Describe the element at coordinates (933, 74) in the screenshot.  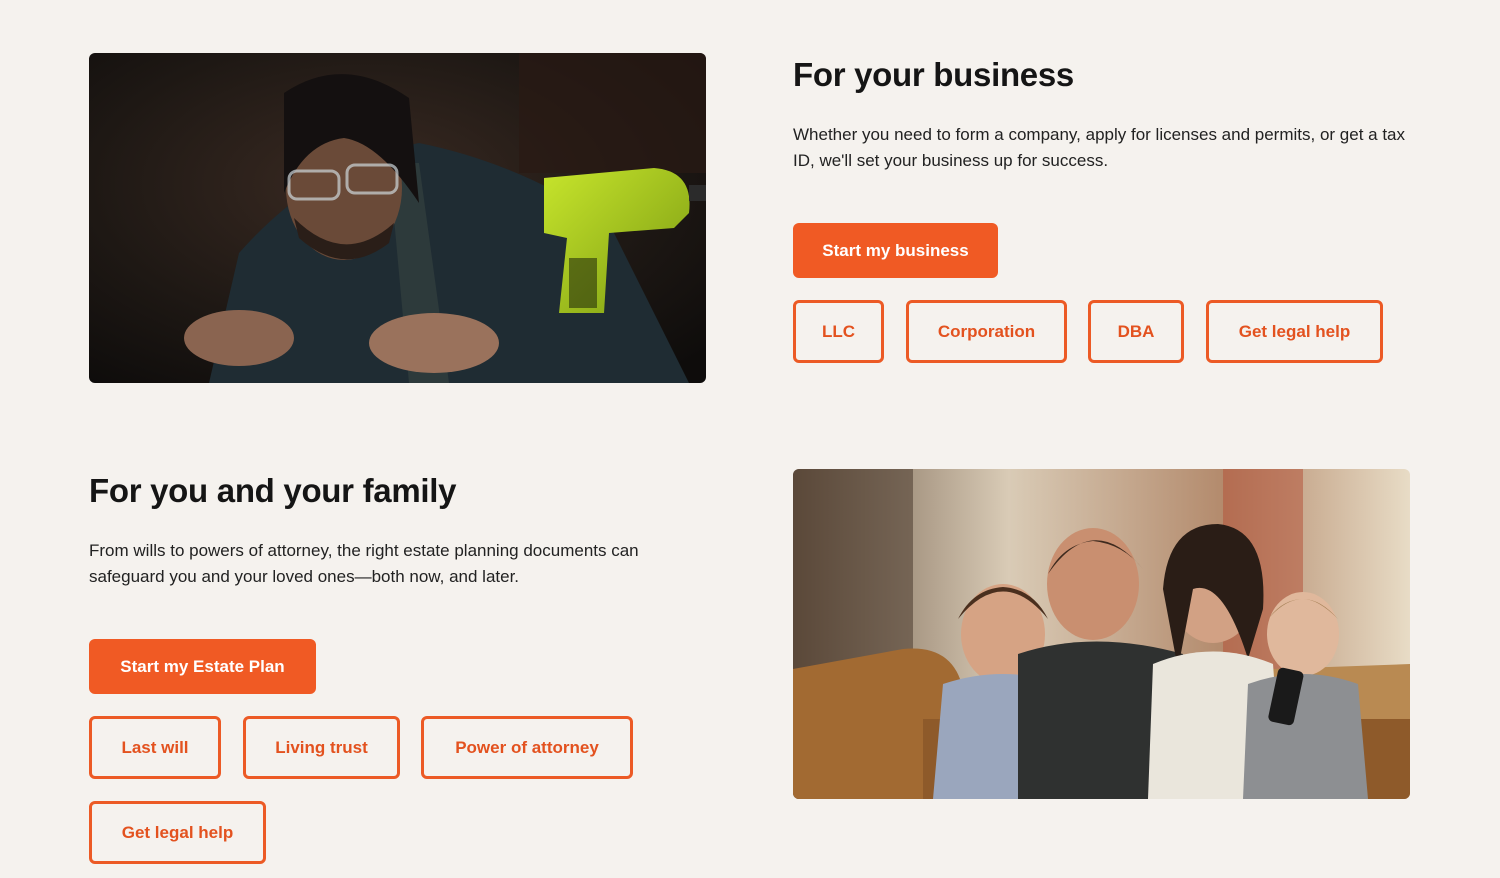
I see `business-heading: For your business` at that location.